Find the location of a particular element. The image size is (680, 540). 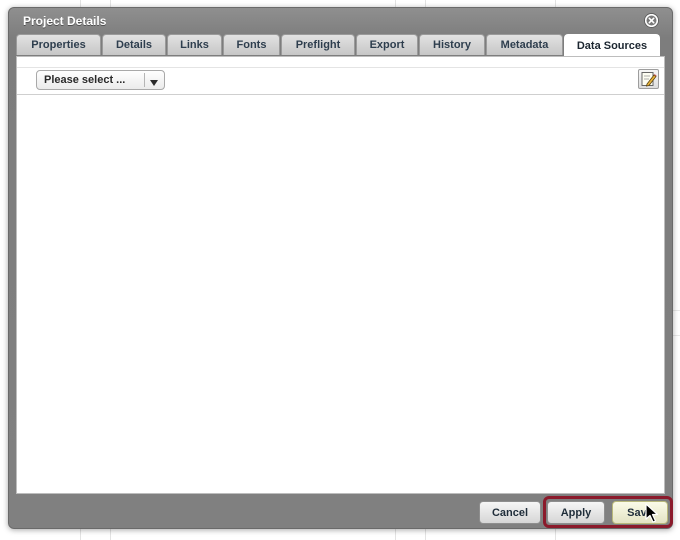

tab-properties: Properties is located at coordinates (58, 44).